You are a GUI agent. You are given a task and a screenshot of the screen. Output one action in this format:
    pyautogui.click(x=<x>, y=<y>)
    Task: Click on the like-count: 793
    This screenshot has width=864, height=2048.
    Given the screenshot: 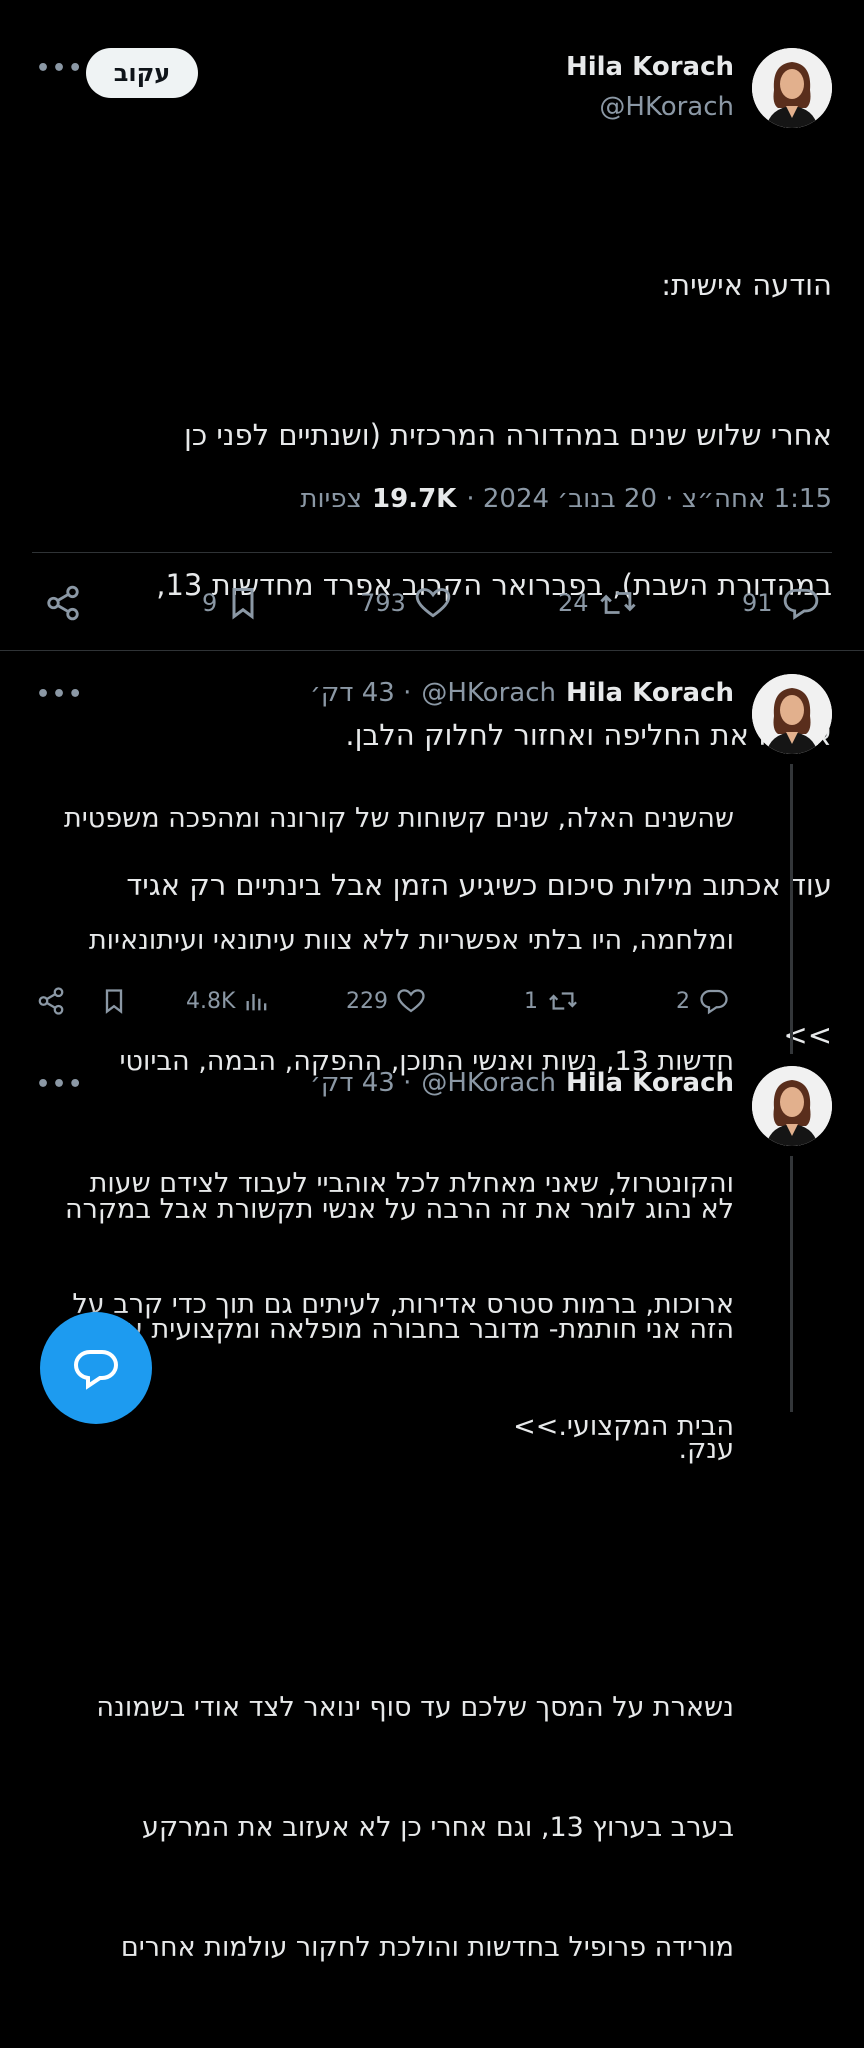 What is the action you would take?
    pyautogui.click(x=383, y=603)
    